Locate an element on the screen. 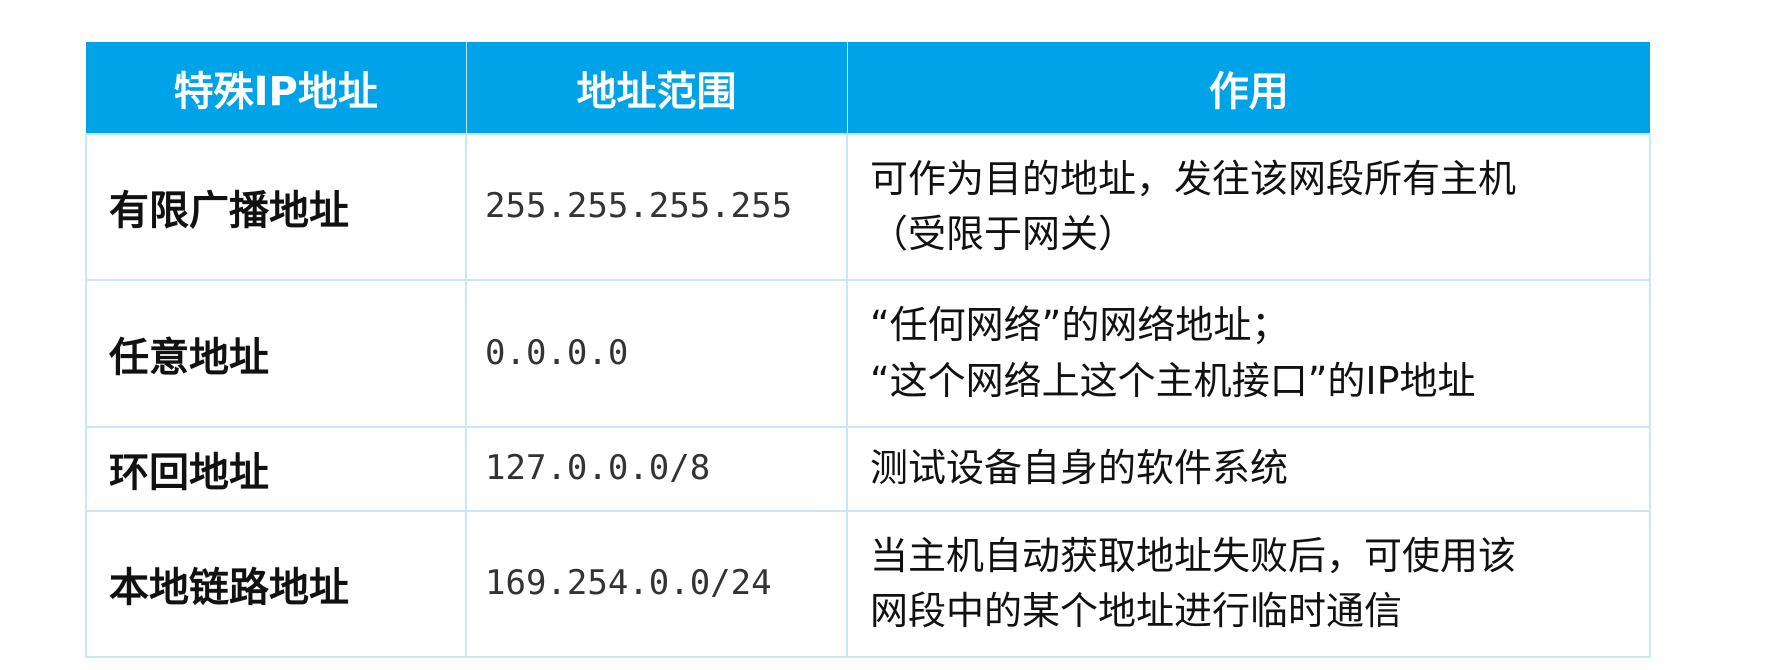  header-special-ip: 特殊IP地址 is located at coordinates (276, 88).